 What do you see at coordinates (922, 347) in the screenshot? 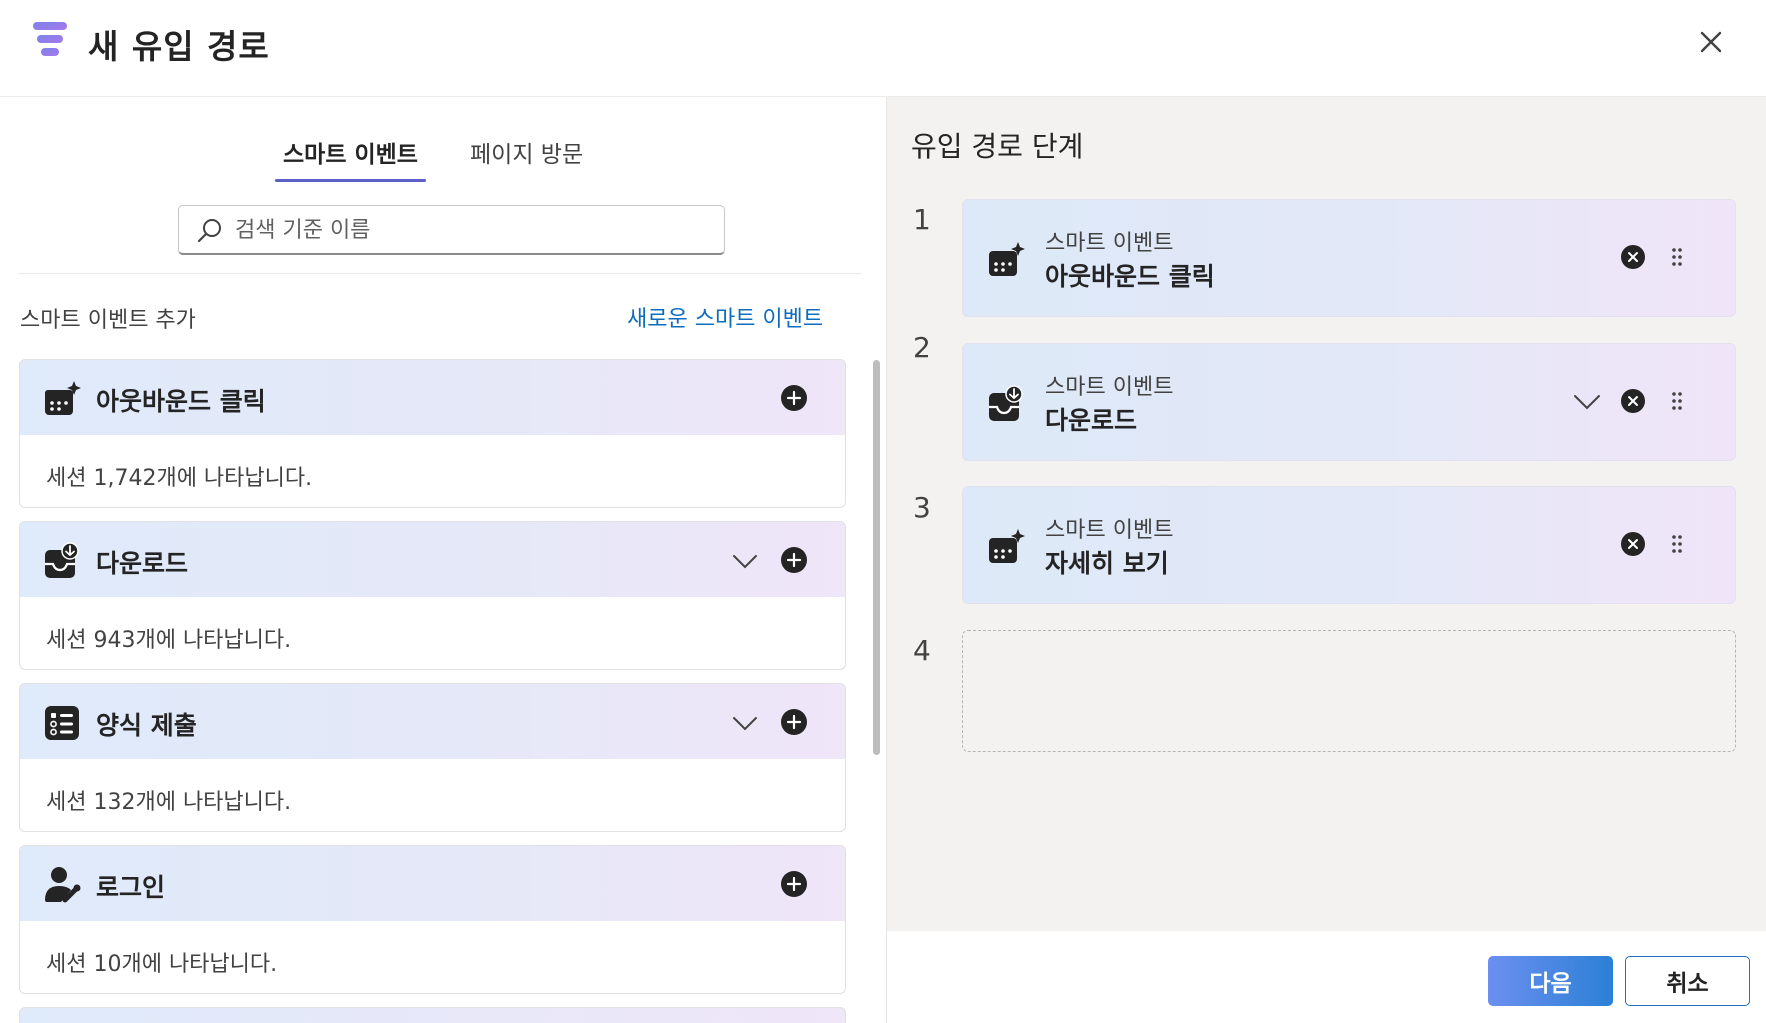
I see `step-number: 2` at bounding box center [922, 347].